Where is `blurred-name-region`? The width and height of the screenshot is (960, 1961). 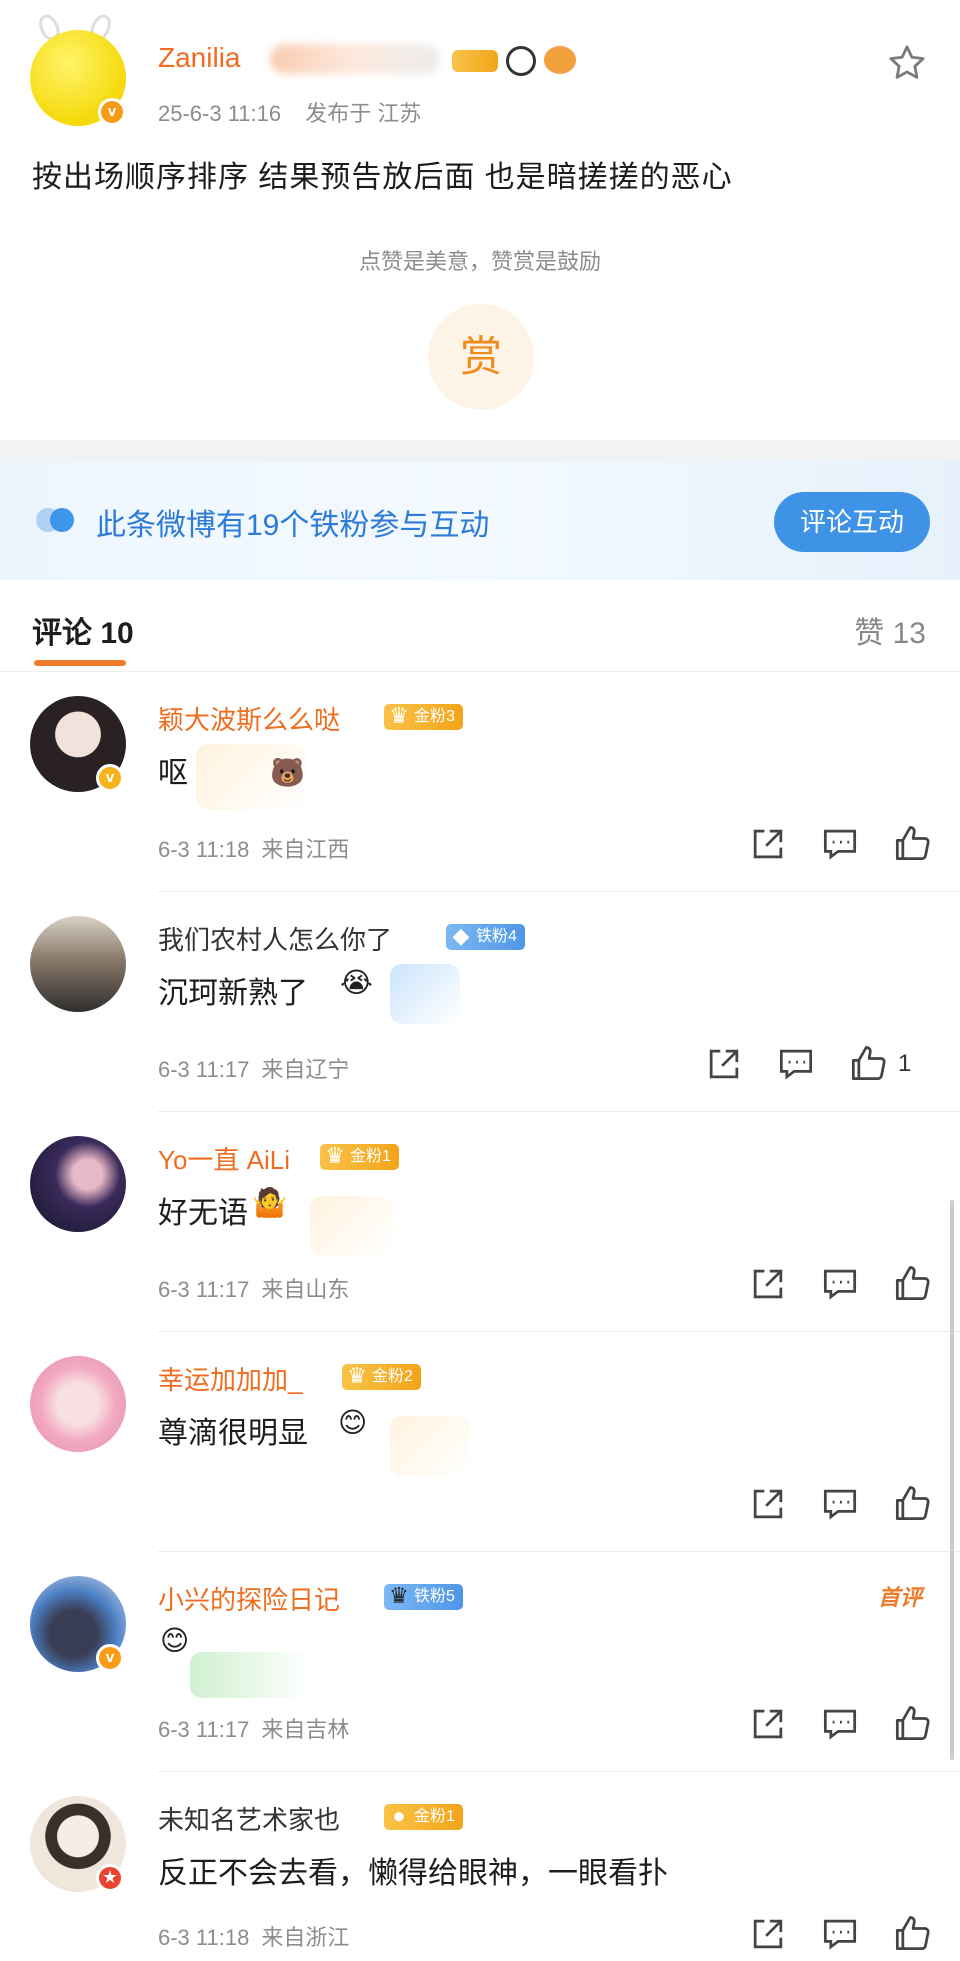 blurred-name-region is located at coordinates (355, 59).